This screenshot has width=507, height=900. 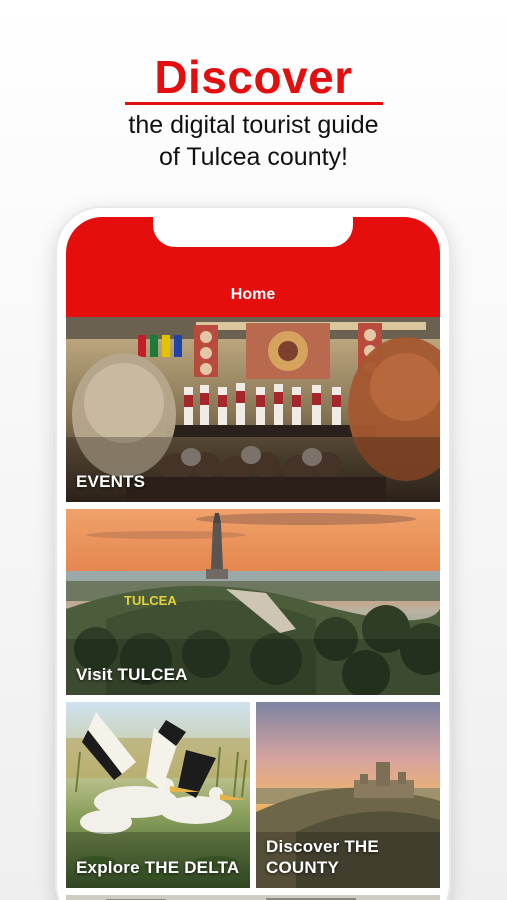 What do you see at coordinates (322, 857) in the screenshot?
I see `tile-discover-county-label: Discover THE COUNTY` at bounding box center [322, 857].